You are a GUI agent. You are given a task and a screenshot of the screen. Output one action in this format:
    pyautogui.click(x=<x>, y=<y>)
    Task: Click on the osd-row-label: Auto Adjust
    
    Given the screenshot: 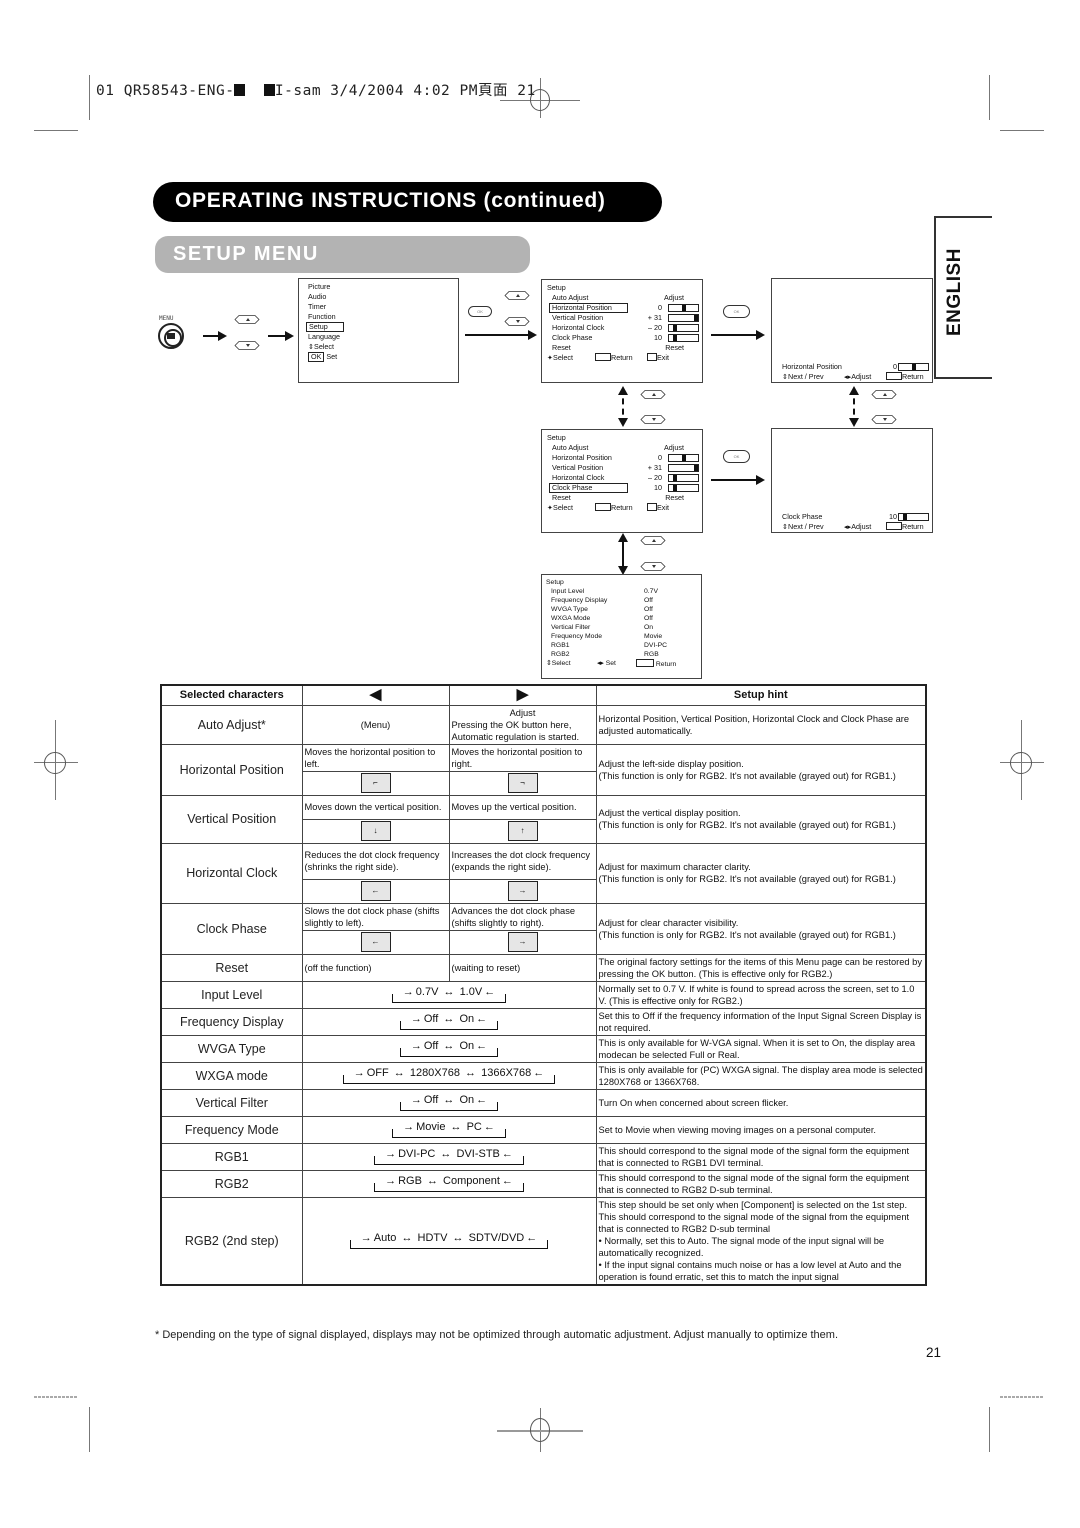 What is the action you would take?
    pyautogui.click(x=570, y=297)
    